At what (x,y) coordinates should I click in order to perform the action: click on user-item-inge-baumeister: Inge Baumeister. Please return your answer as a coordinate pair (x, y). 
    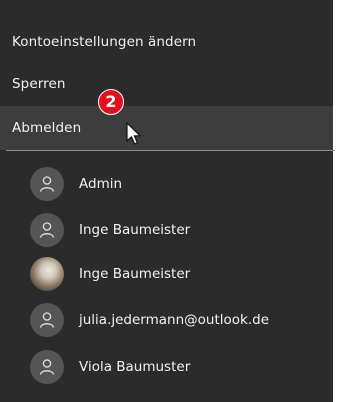
    Looking at the image, I should click on (166, 230).